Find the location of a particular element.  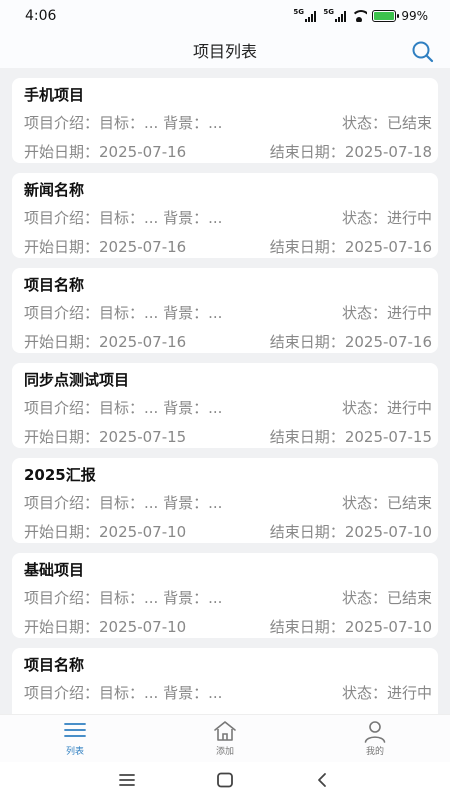

search-icon is located at coordinates (423, 52).